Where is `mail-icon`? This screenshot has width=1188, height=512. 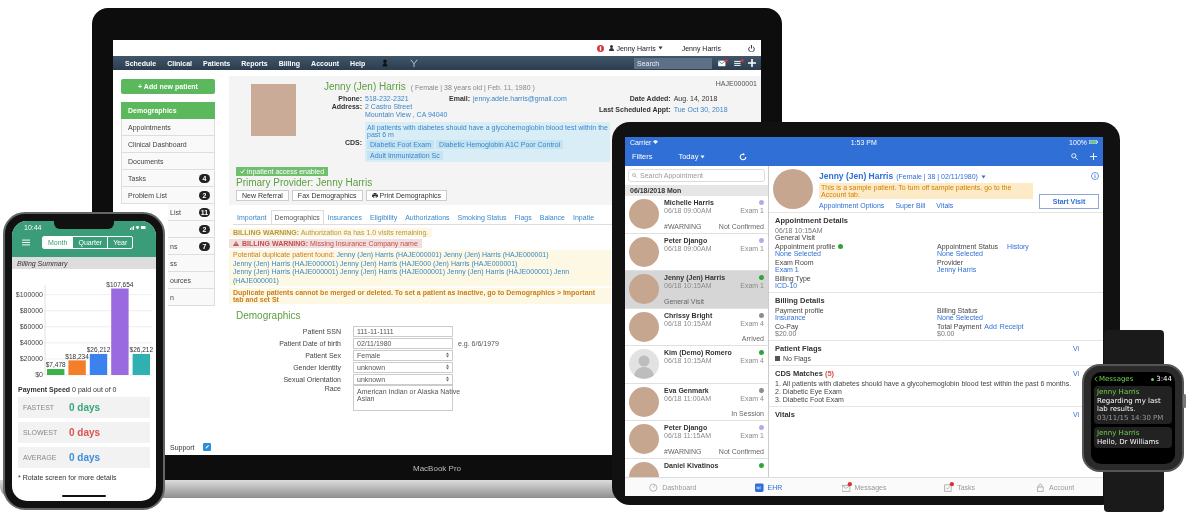 mail-icon is located at coordinates (723, 63).